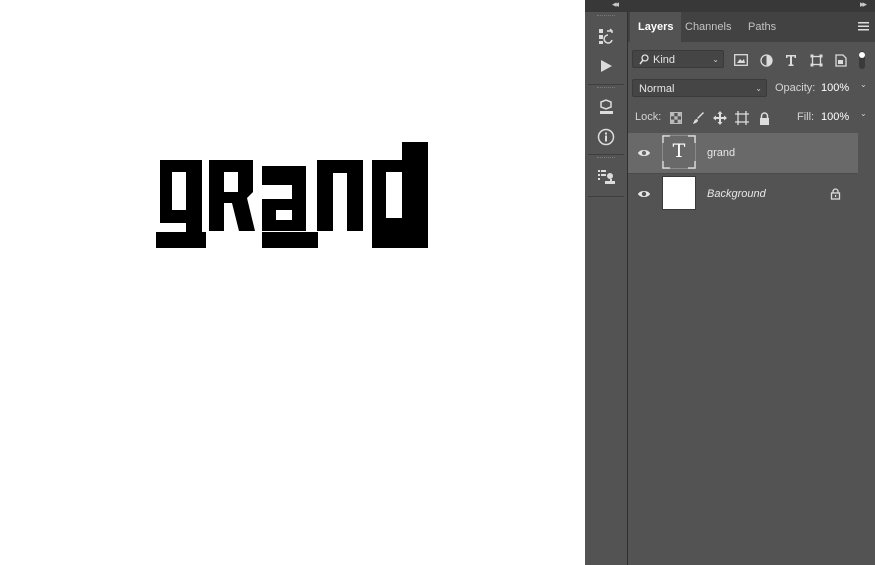  Describe the element at coordinates (644, 59) in the screenshot. I see `search-icon` at that location.